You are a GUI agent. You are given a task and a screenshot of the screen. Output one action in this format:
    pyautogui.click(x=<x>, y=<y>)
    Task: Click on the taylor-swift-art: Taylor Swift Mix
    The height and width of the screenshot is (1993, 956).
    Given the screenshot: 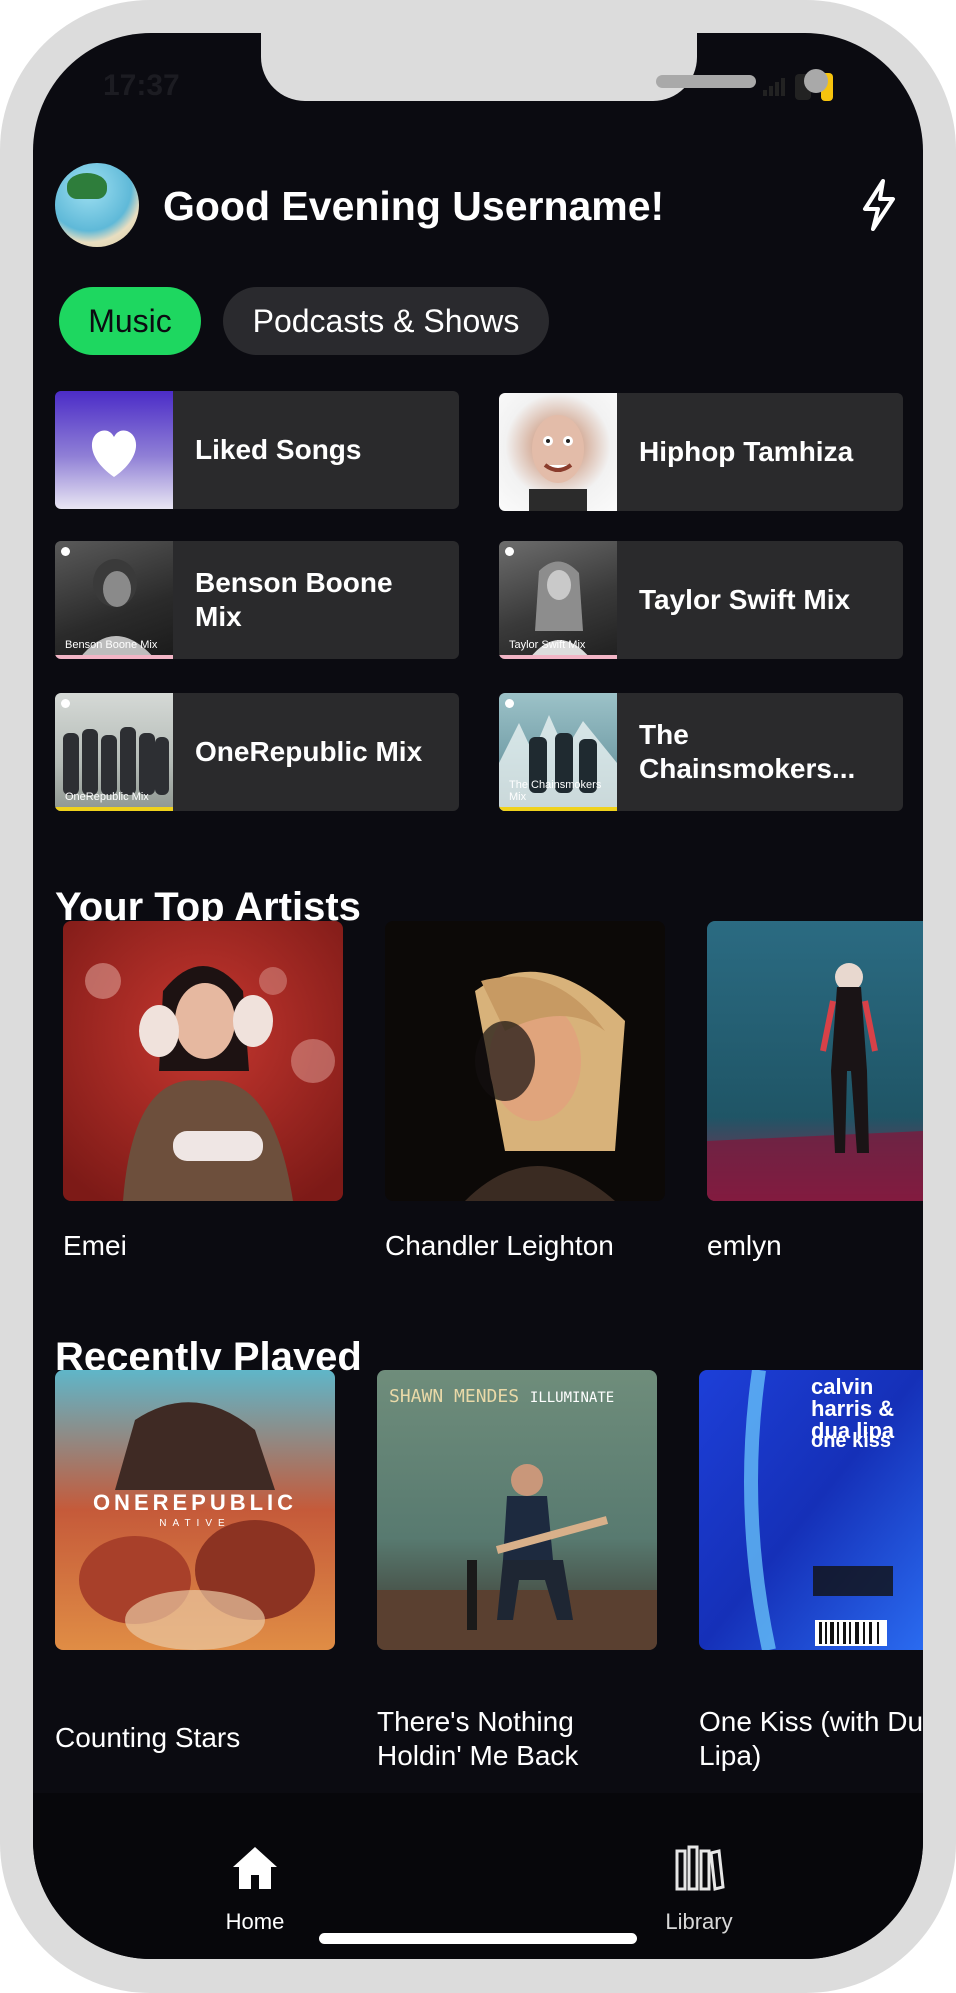 What is the action you would take?
    pyautogui.click(x=558, y=600)
    